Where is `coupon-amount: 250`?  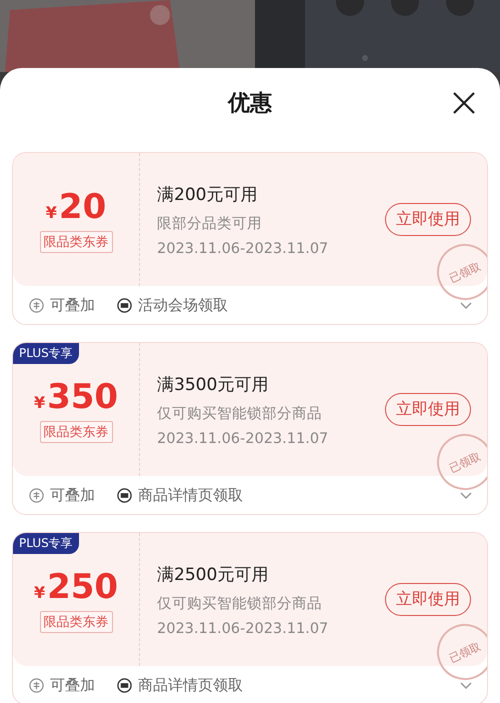 coupon-amount: 250 is located at coordinates (82, 586).